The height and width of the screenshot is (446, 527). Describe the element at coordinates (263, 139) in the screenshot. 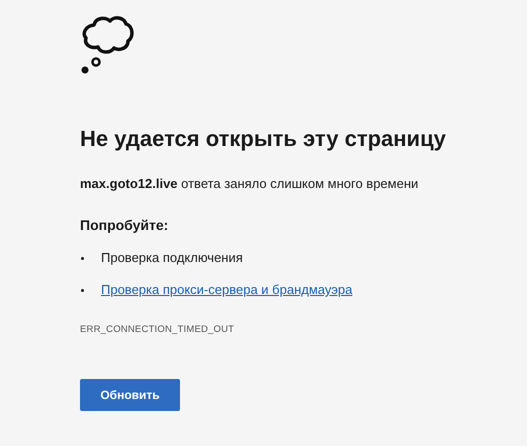

I see `error-title: Не удается открыть эту страницу` at that location.